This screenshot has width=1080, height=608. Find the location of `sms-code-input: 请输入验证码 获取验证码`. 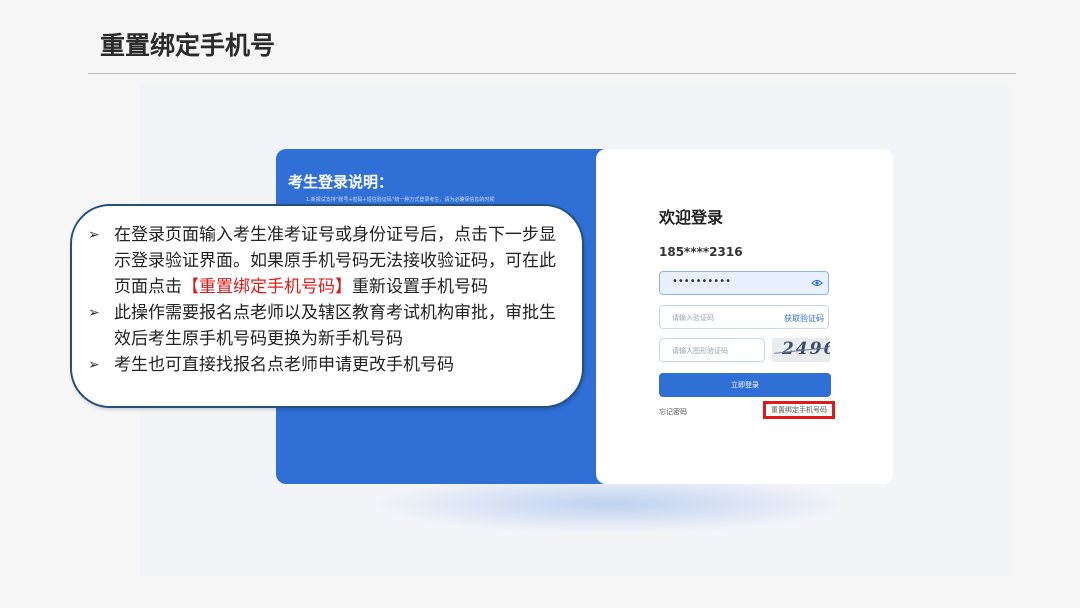

sms-code-input: 请输入验证码 获取验证码 is located at coordinates (744, 317).